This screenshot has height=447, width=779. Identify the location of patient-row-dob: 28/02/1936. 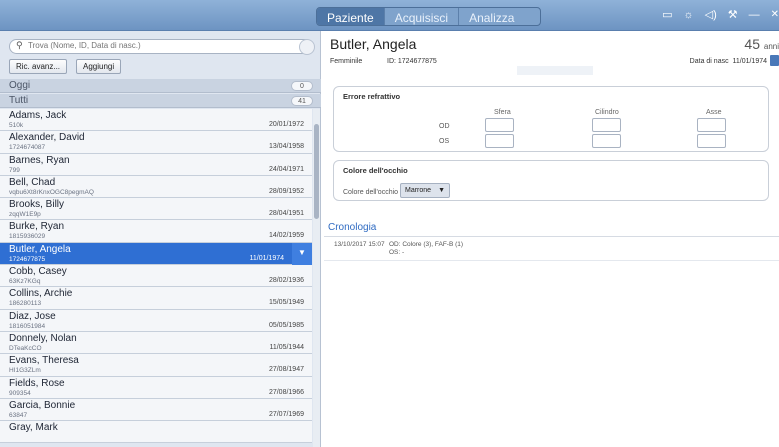
(286, 281).